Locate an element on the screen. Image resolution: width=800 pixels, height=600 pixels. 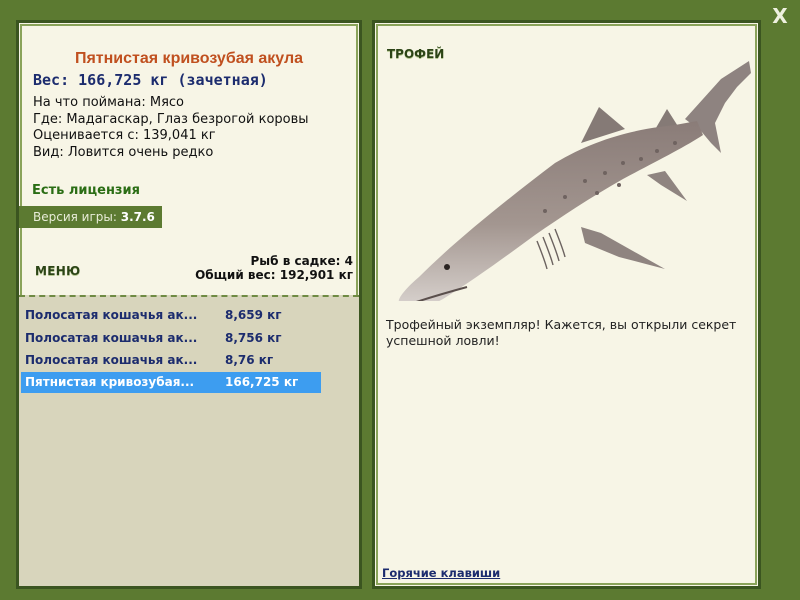
catch-row: Полосатая кошачья ак... 8,659 кг is located at coordinates (171, 315).